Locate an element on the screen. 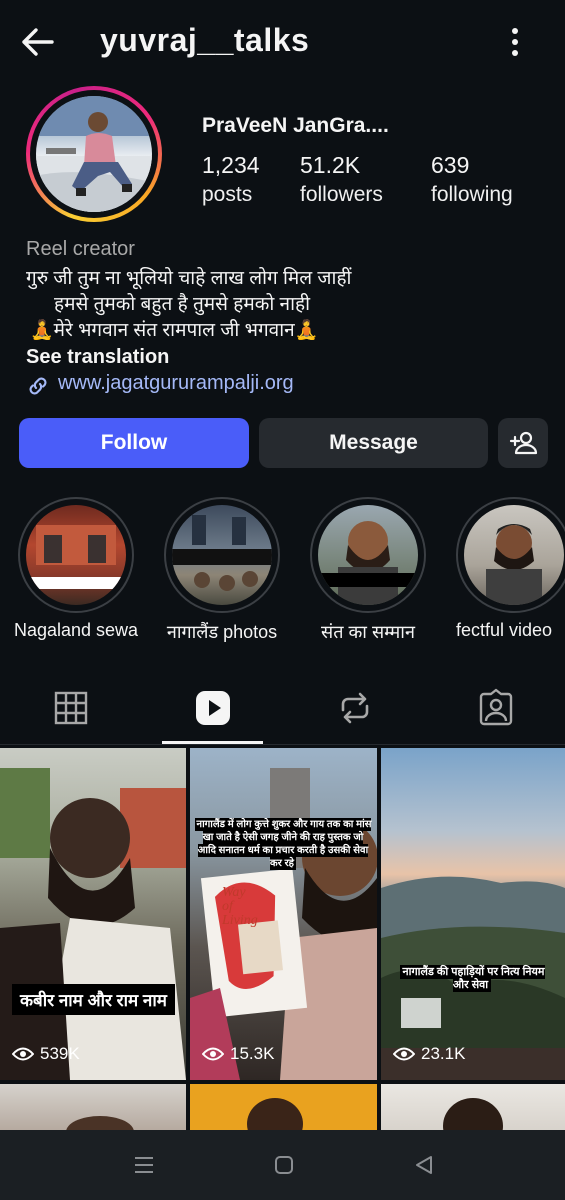 Image resolution: width=565 pixels, height=1200 pixels. bio-line: 🧘मेरे भगवान संत रामपाल जी भगवान🧘 is located at coordinates (174, 330).